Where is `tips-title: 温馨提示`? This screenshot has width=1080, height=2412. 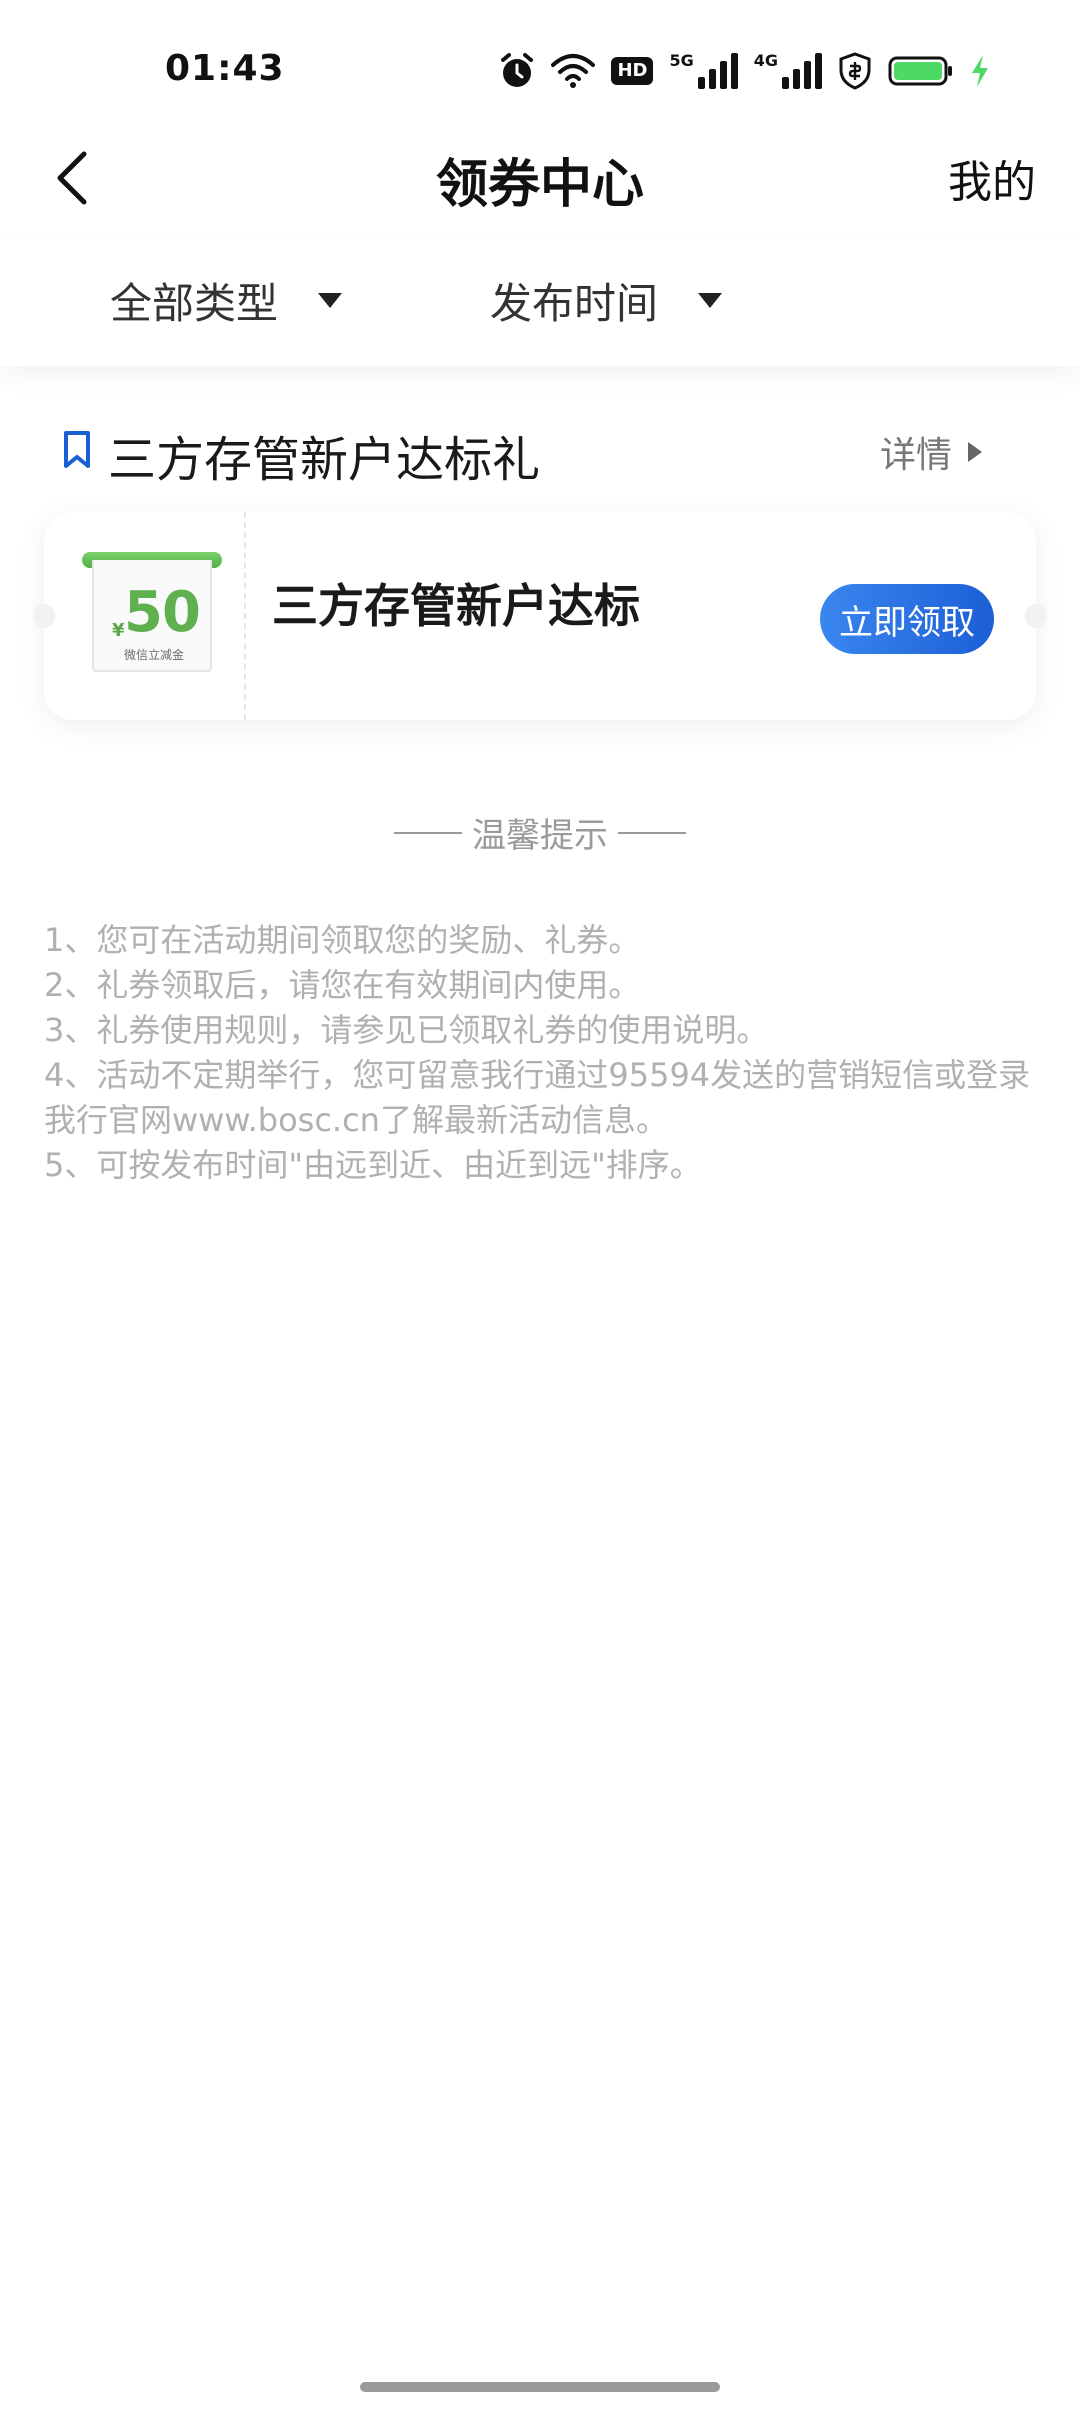 tips-title: 温馨提示 is located at coordinates (540, 832).